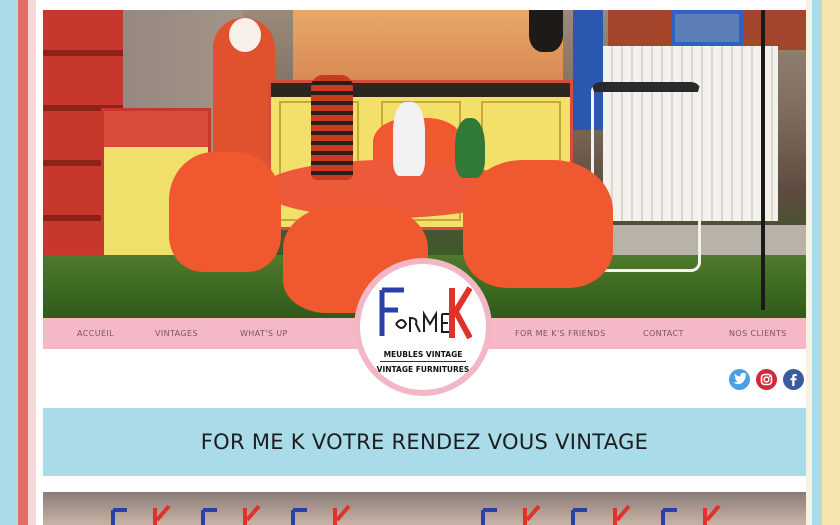 Image resolution: width=840 pixels, height=525 pixels. I want to click on logo-gallery-strip, so click(424, 508).